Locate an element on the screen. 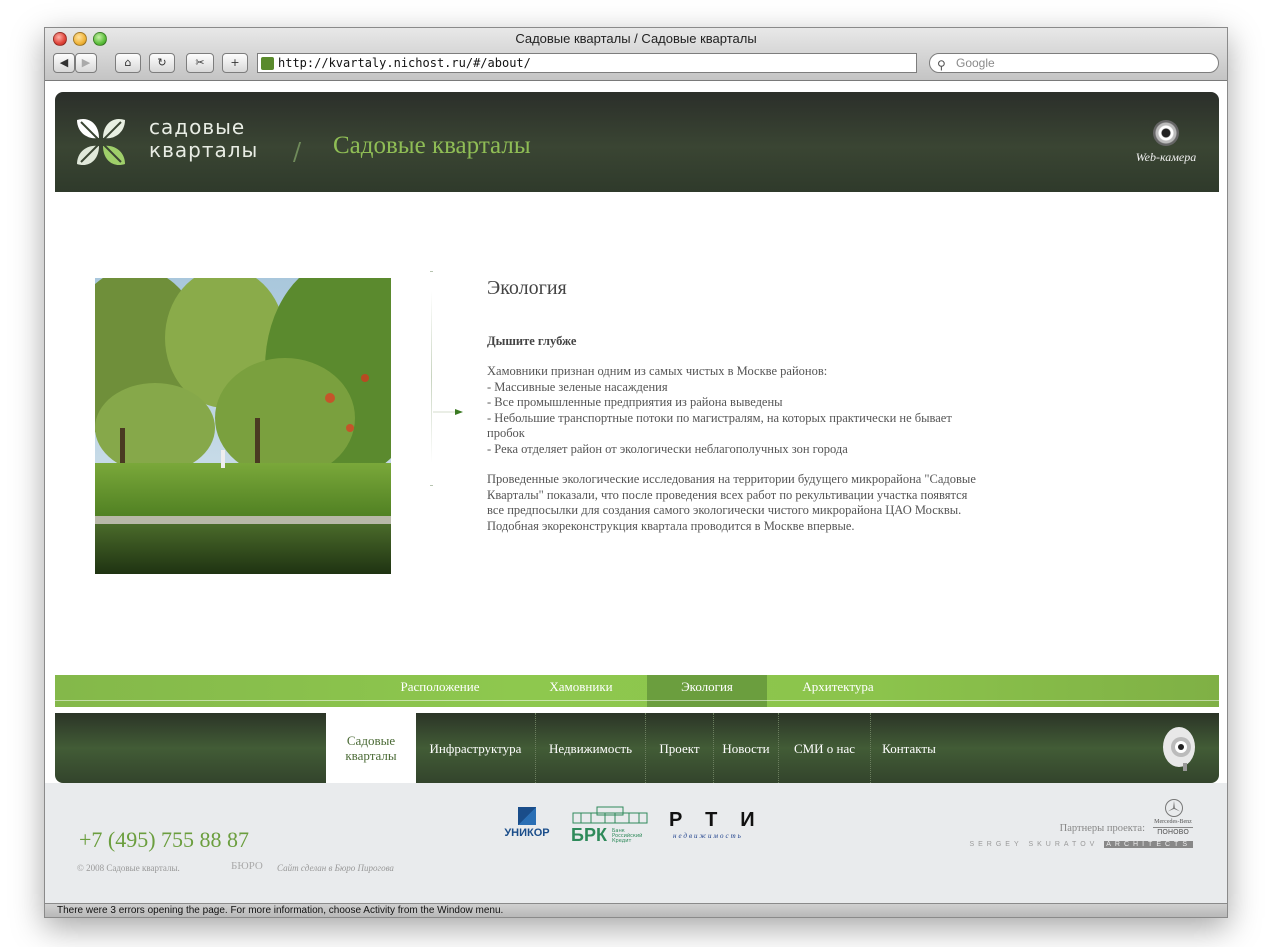 This screenshot has height=947, width=1272. nav-item-infrastructure: Инфраструктура is located at coordinates (476, 748).